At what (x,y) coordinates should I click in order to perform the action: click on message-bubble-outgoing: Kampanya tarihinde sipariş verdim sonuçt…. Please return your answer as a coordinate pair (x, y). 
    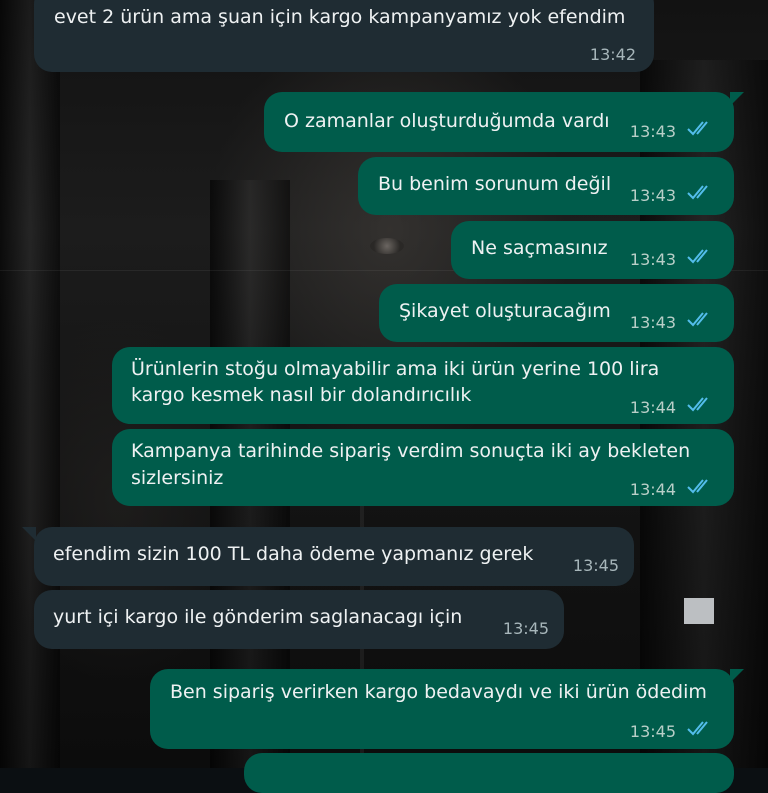
    Looking at the image, I should click on (423, 467).